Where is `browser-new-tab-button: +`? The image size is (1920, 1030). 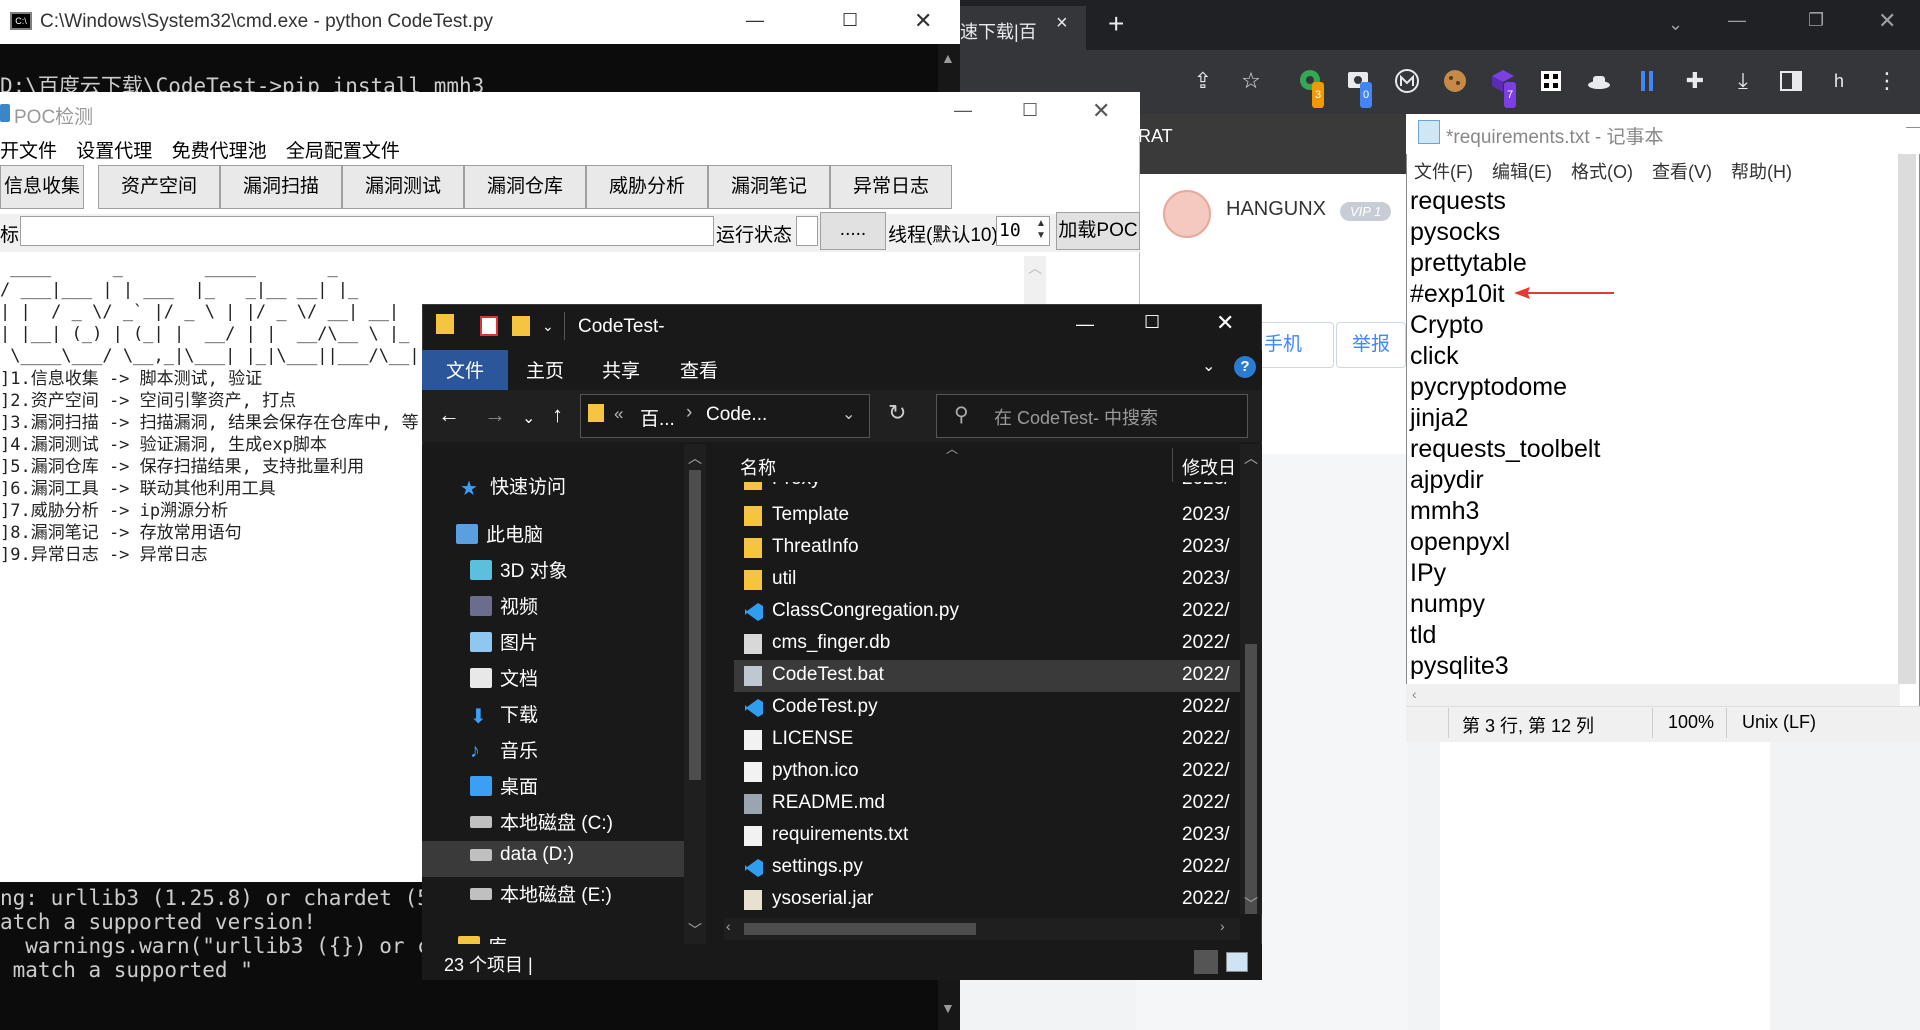
browser-new-tab-button: + is located at coordinates (1116, 24).